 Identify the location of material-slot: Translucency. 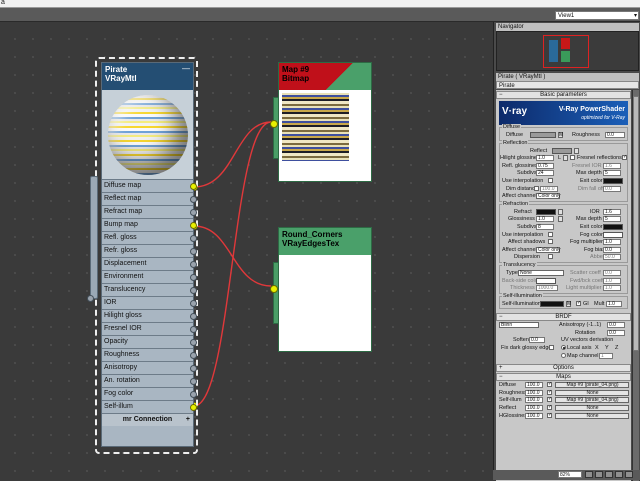
(149, 290).